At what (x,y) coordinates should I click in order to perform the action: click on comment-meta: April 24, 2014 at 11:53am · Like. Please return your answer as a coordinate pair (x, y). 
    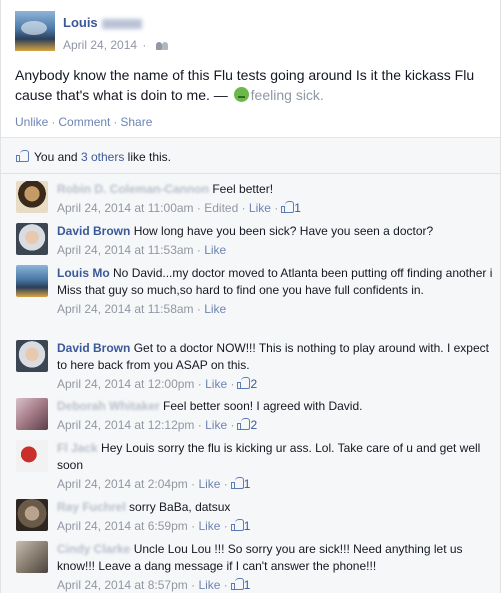
    Looking at the image, I should click on (142, 250).